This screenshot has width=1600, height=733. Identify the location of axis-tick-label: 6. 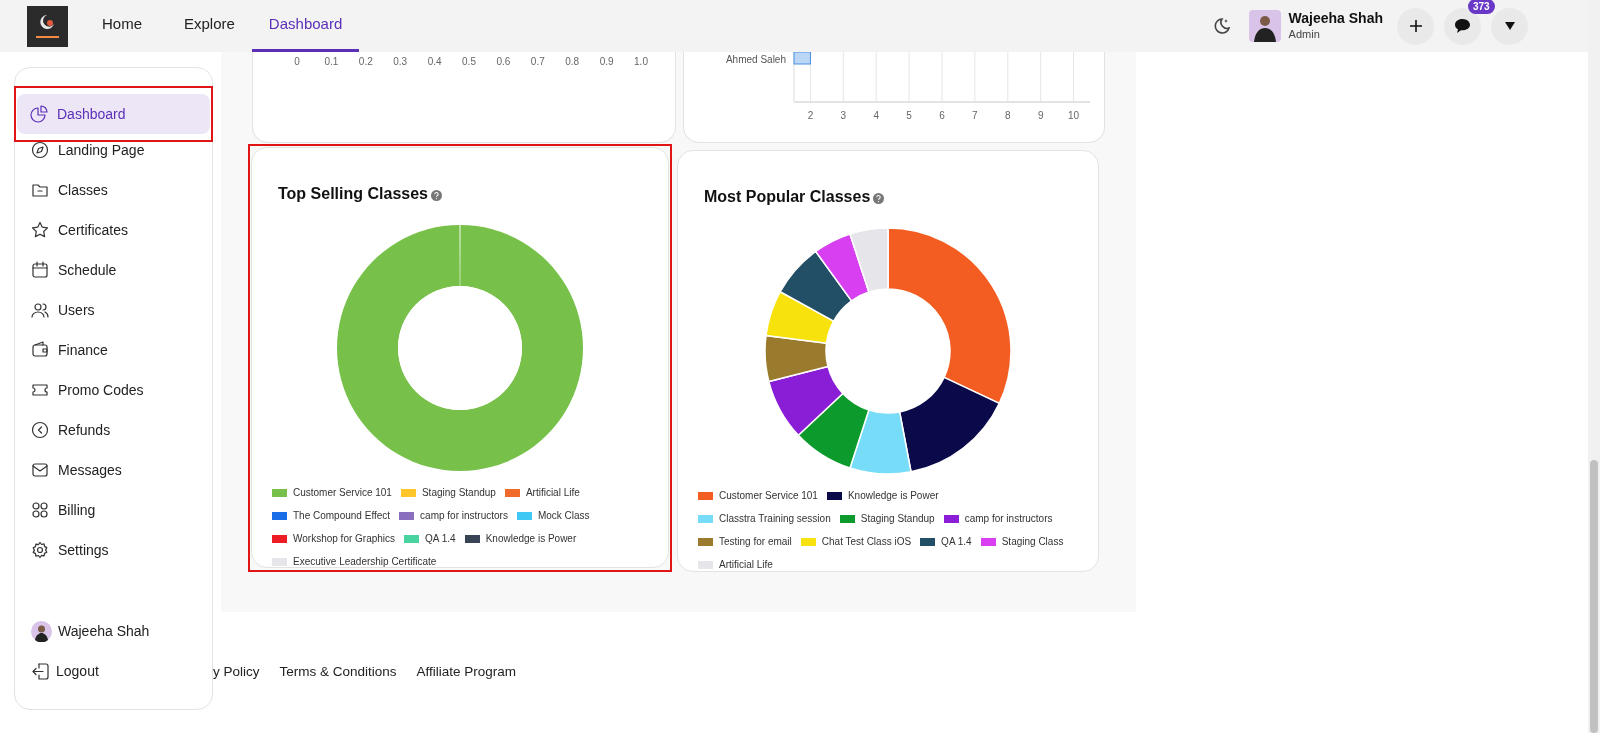
(942, 116).